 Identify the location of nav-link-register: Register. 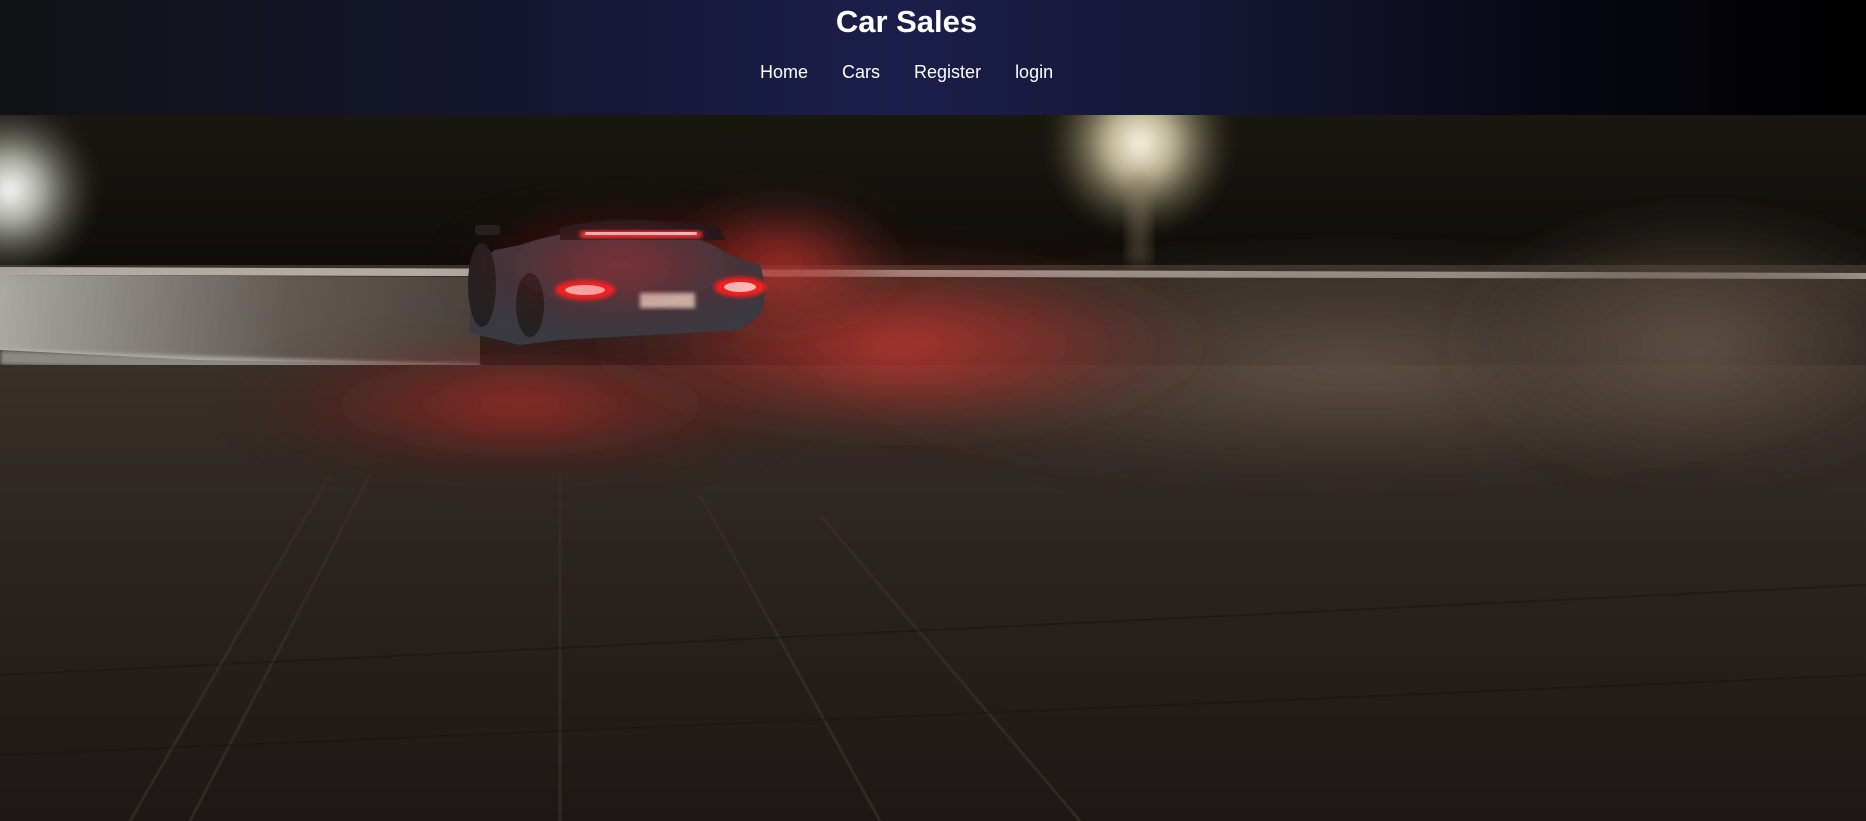
(947, 72).